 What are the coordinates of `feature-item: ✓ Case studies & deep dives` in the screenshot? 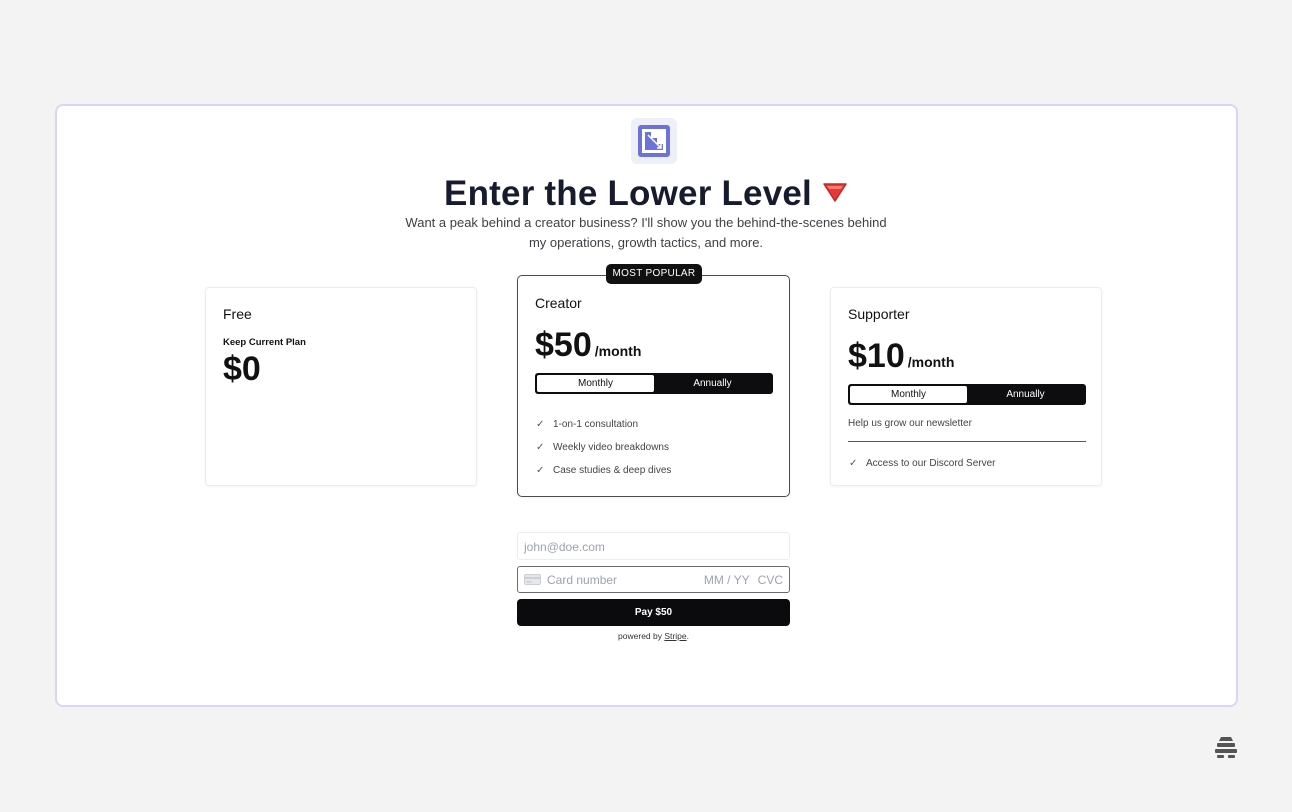 It's located at (603, 474).